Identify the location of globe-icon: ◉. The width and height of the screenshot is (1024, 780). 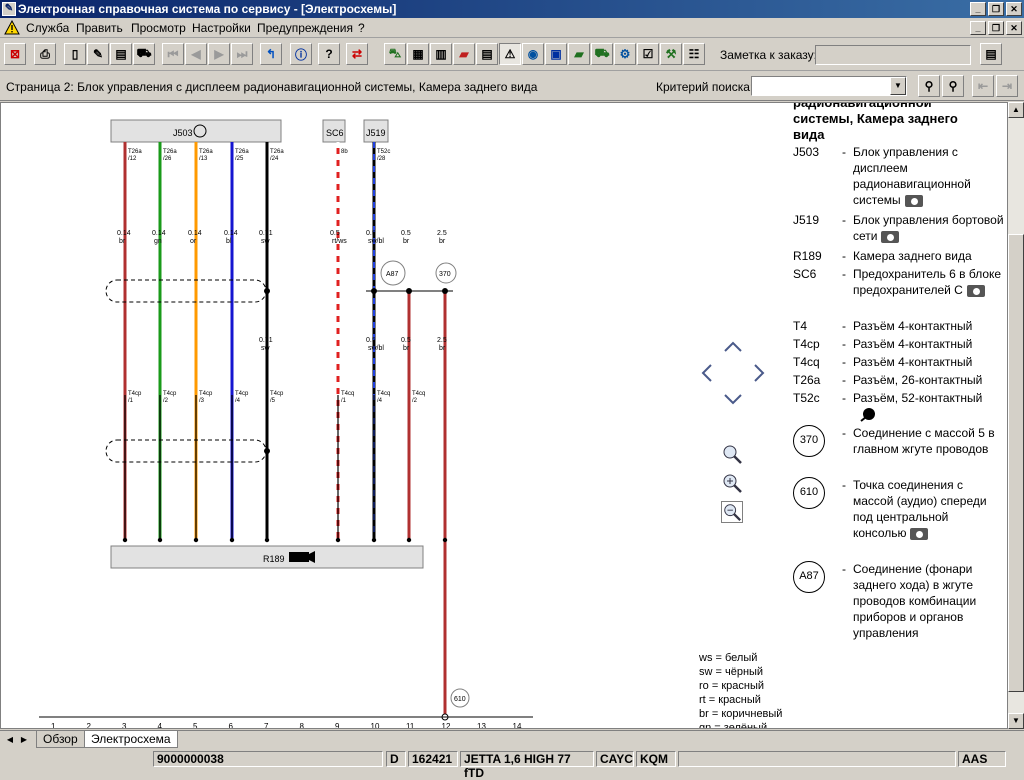
(533, 54).